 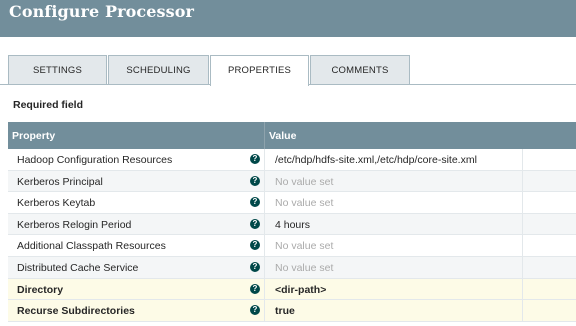 I want to click on property-name: Kerberos Relogin Period, so click(x=74, y=224).